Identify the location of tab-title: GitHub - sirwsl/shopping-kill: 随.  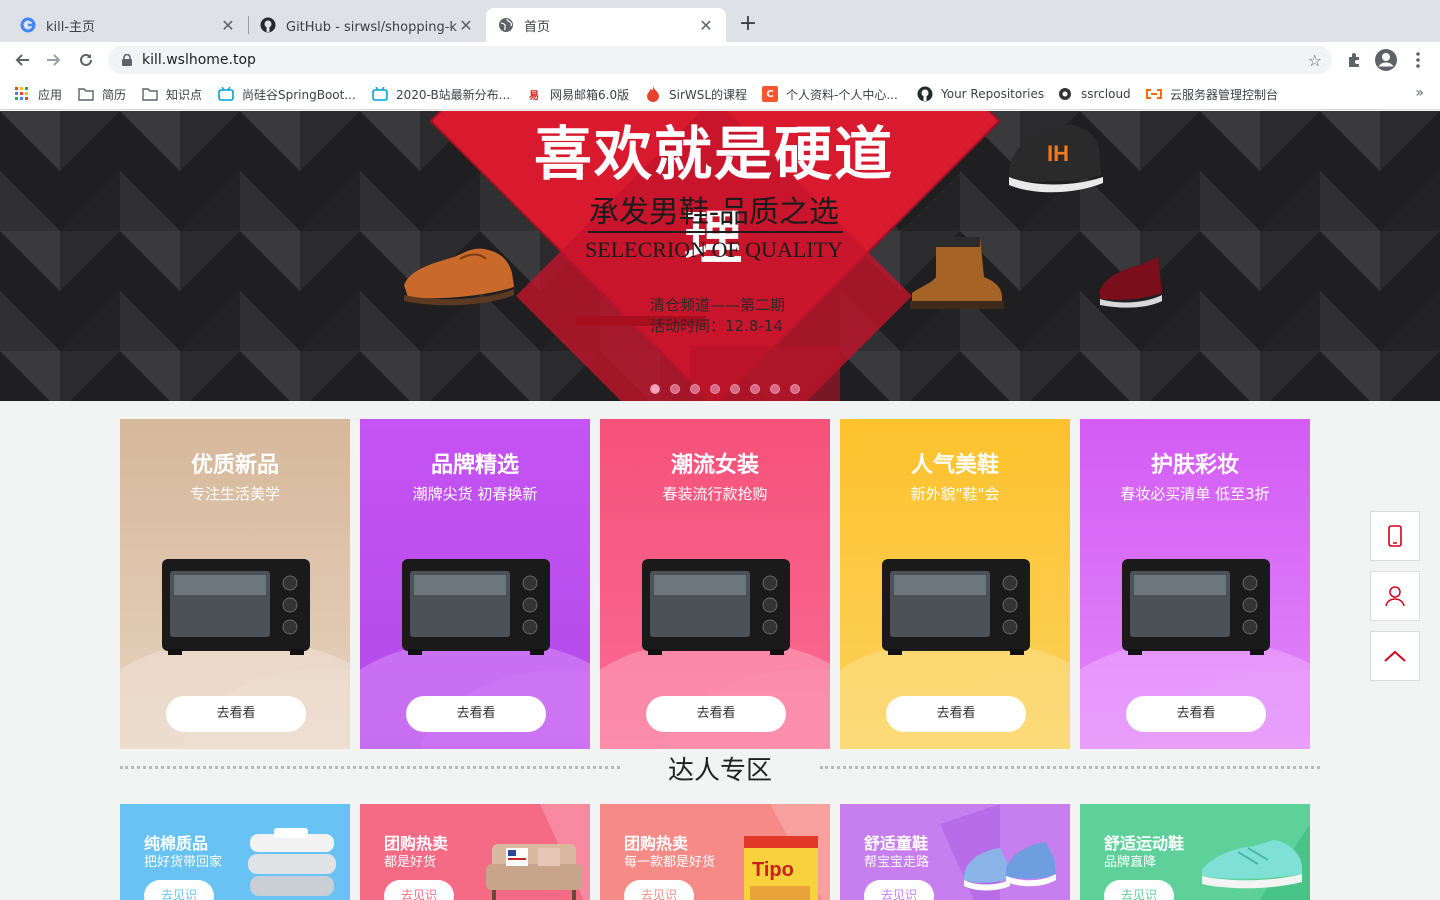
(372, 27).